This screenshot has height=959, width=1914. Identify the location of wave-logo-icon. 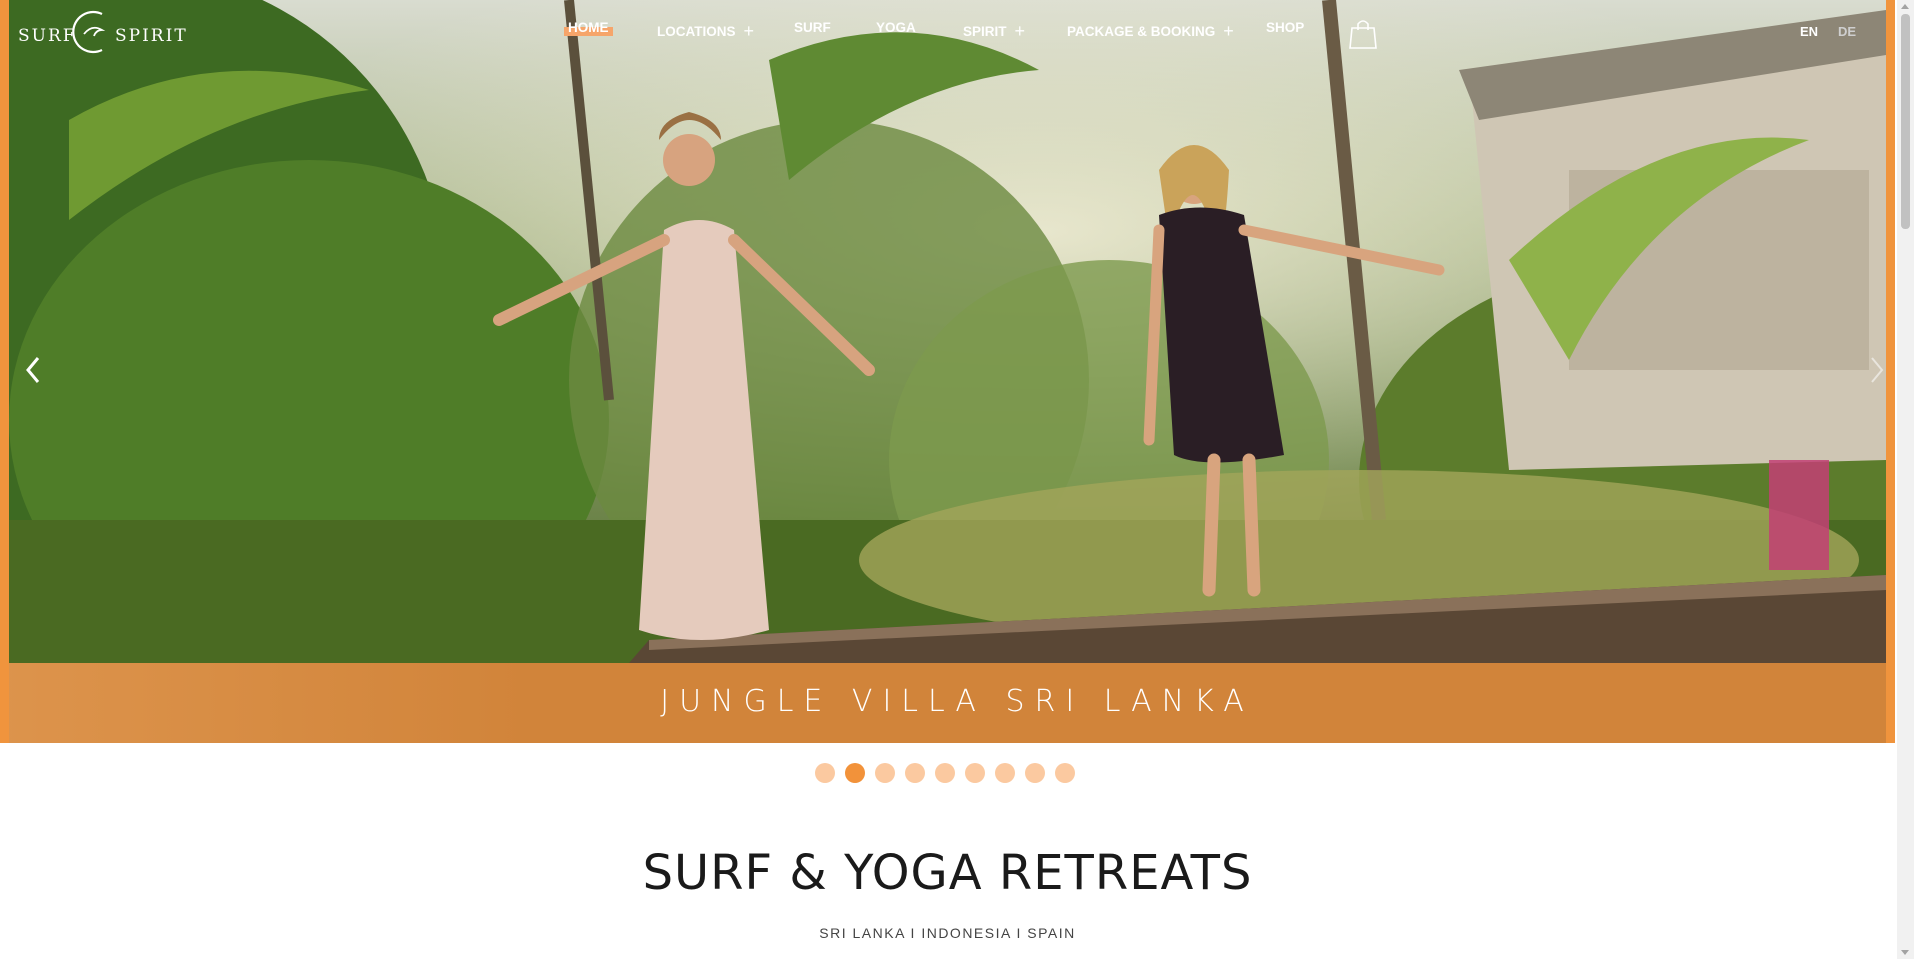
(89, 32).